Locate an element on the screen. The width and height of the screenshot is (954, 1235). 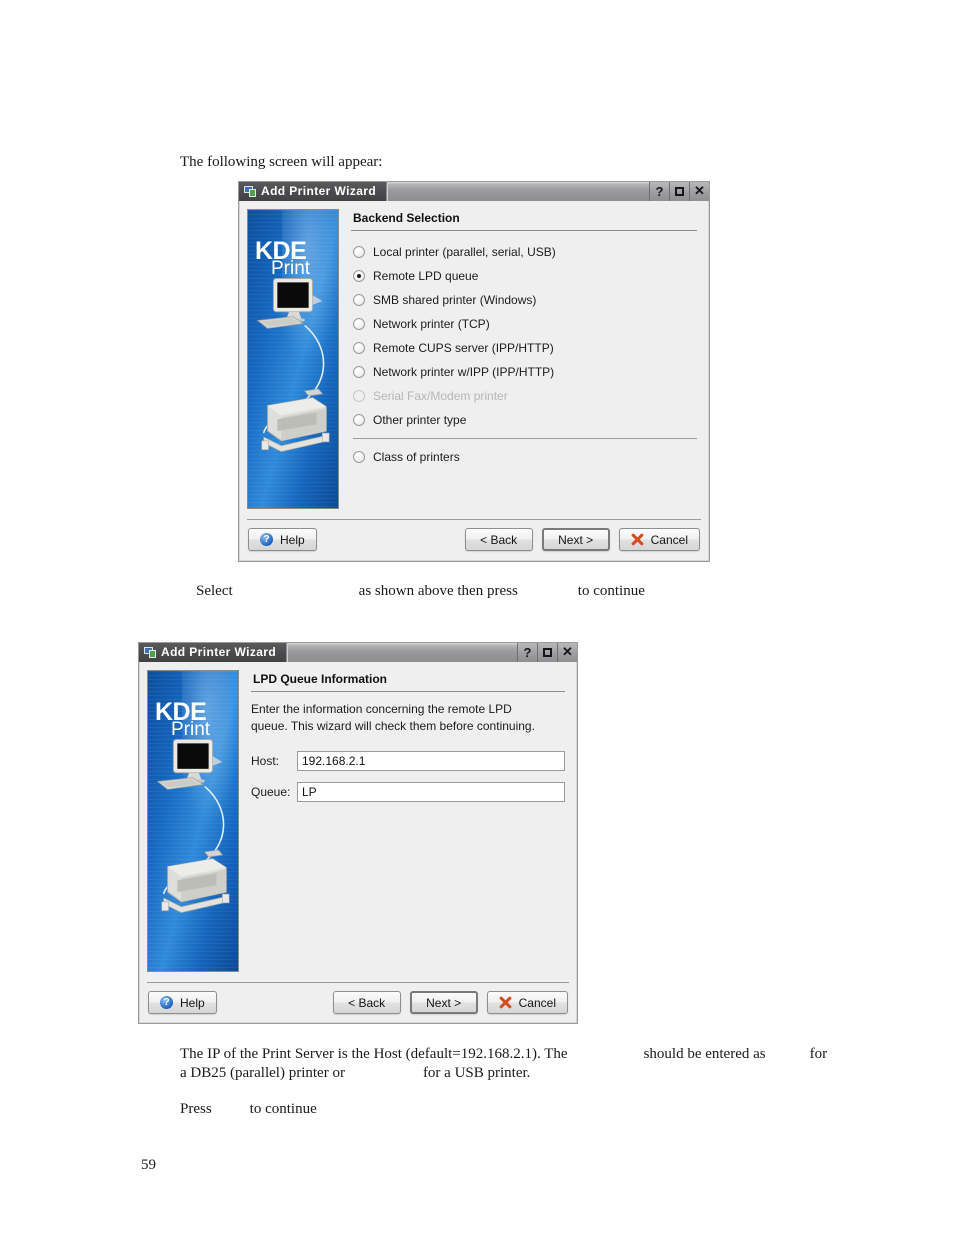
instruction-part-3: to continue is located at coordinates (611, 591).